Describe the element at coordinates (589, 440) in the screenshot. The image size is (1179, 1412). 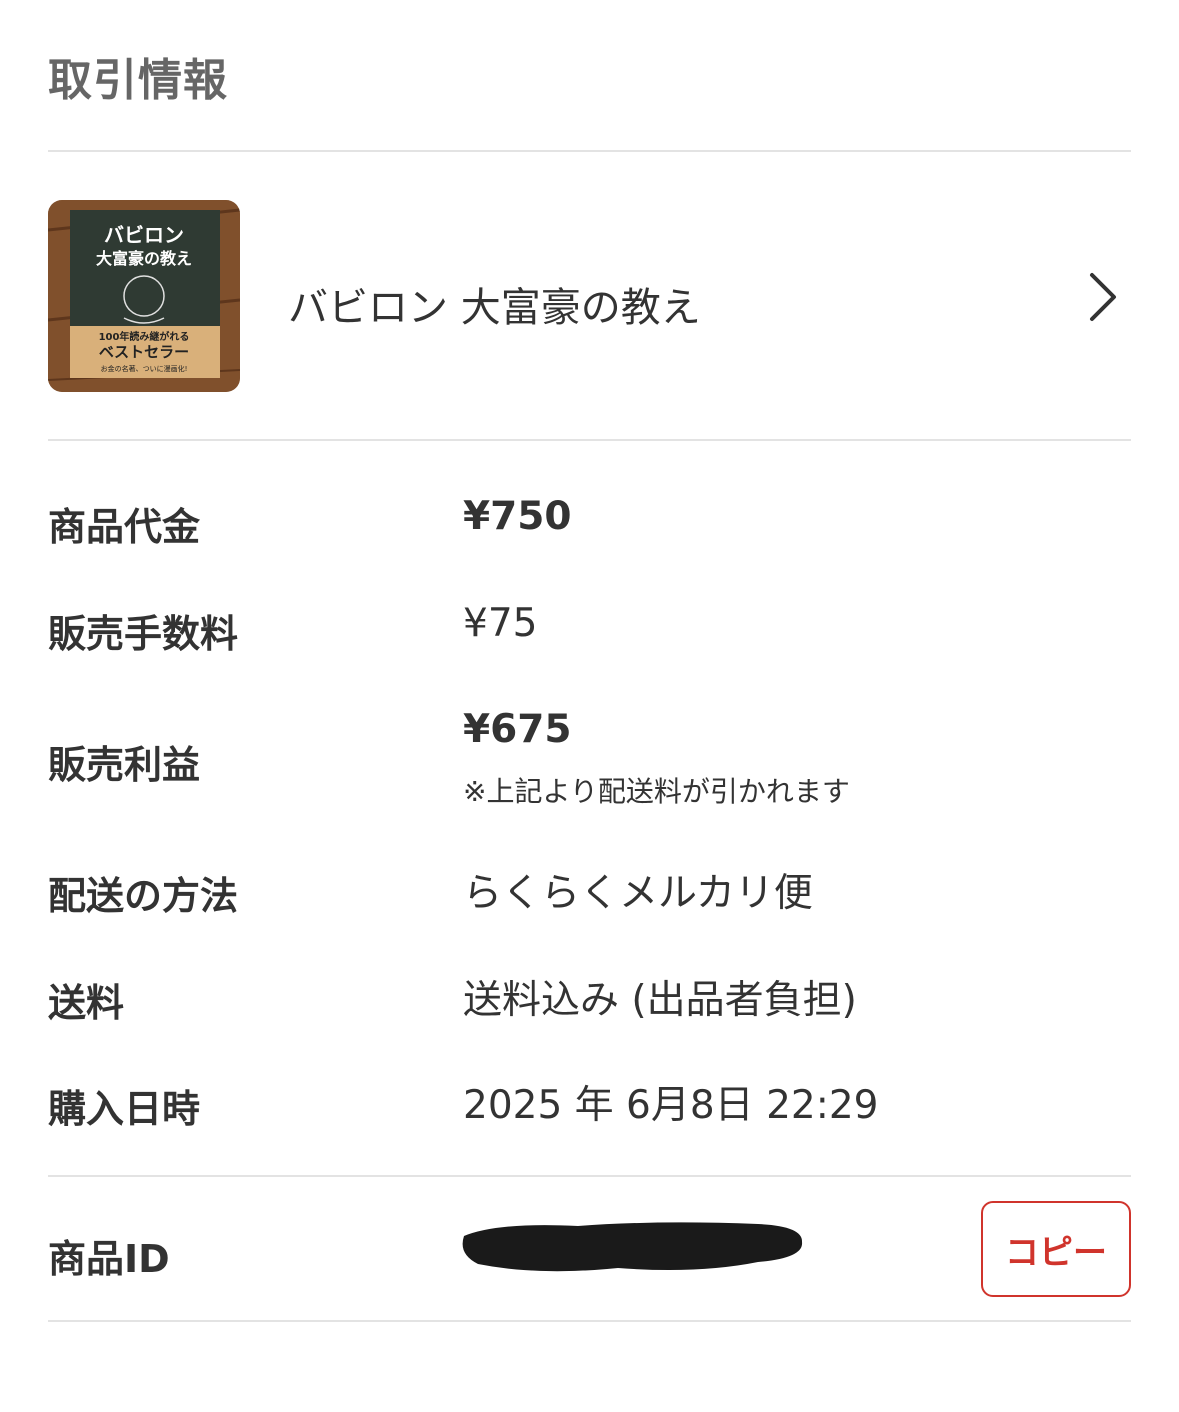
I see `divider-product` at that location.